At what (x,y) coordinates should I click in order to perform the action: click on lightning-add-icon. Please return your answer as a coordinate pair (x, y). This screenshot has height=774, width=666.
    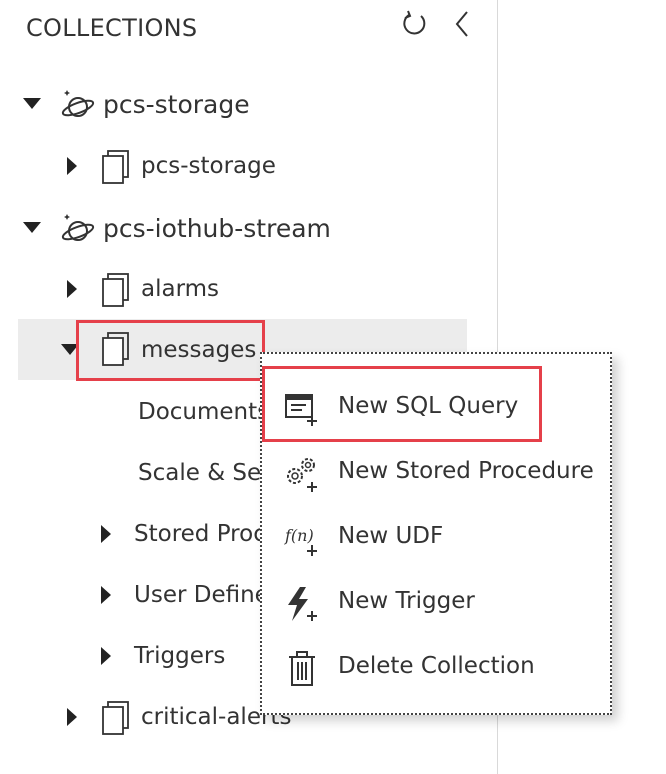
    Looking at the image, I should click on (302, 604).